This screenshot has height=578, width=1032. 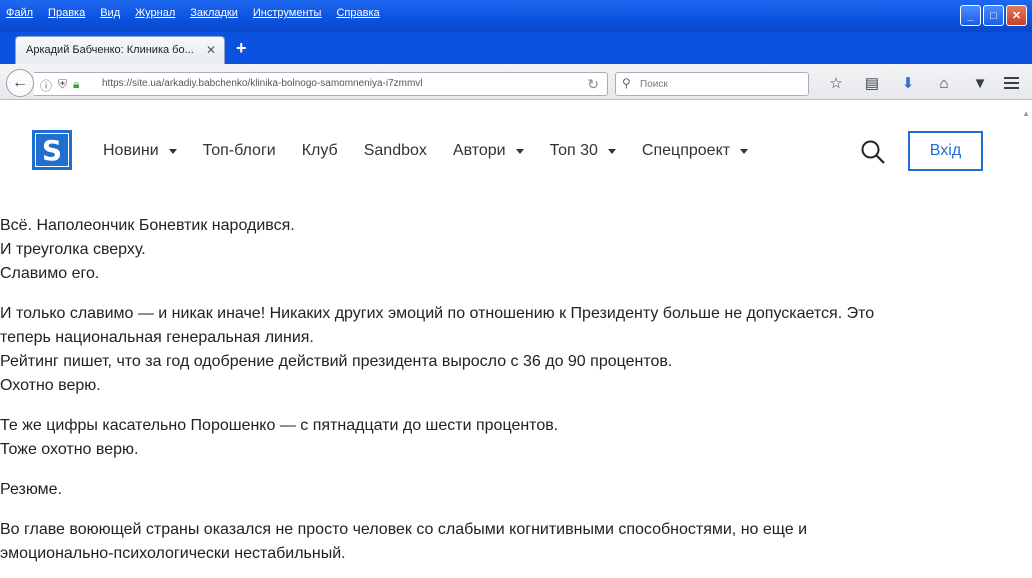 What do you see at coordinates (211, 50) in the screenshot?
I see `tab-close-icon: ✕` at bounding box center [211, 50].